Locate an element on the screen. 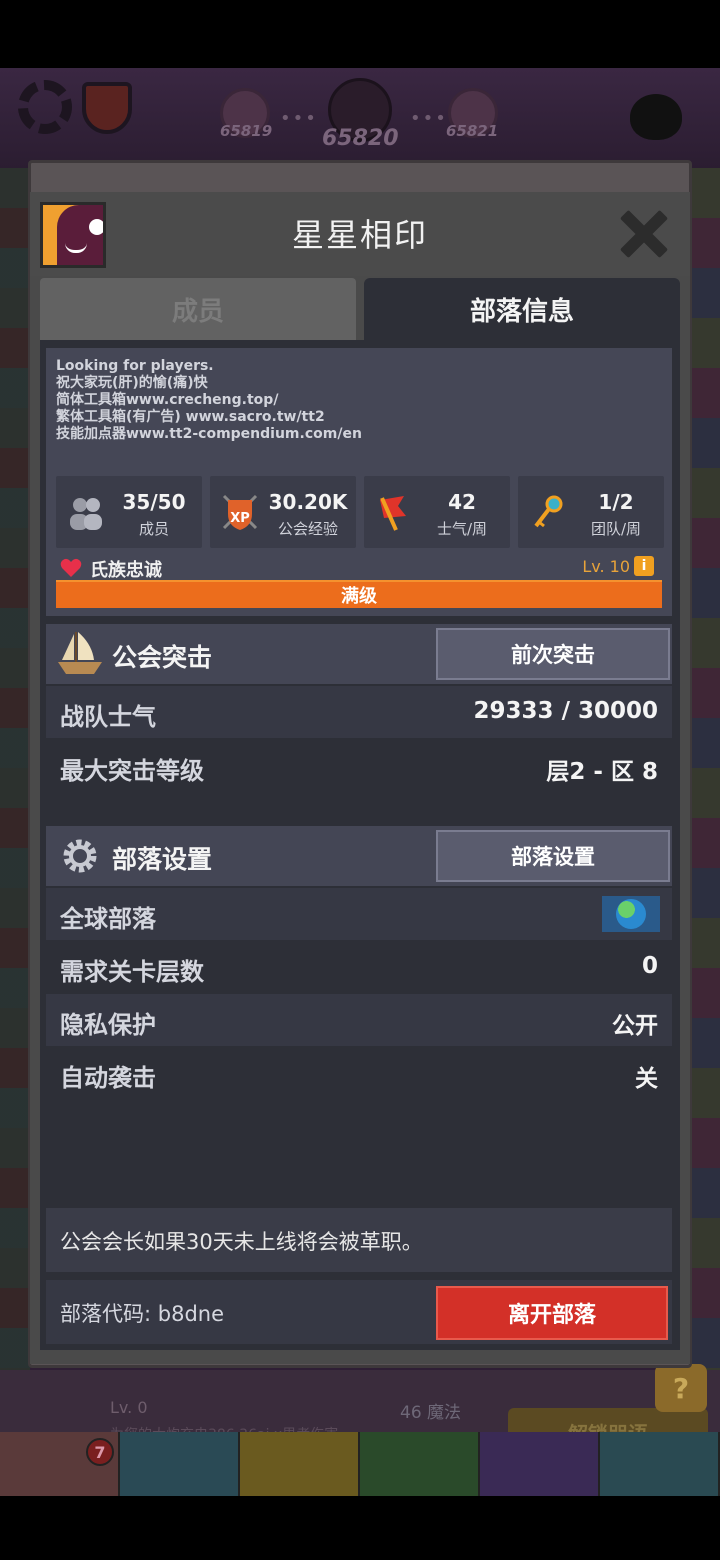  raid-max-level-row: 最大突击等级 层2 - 区 8 is located at coordinates (359, 766).